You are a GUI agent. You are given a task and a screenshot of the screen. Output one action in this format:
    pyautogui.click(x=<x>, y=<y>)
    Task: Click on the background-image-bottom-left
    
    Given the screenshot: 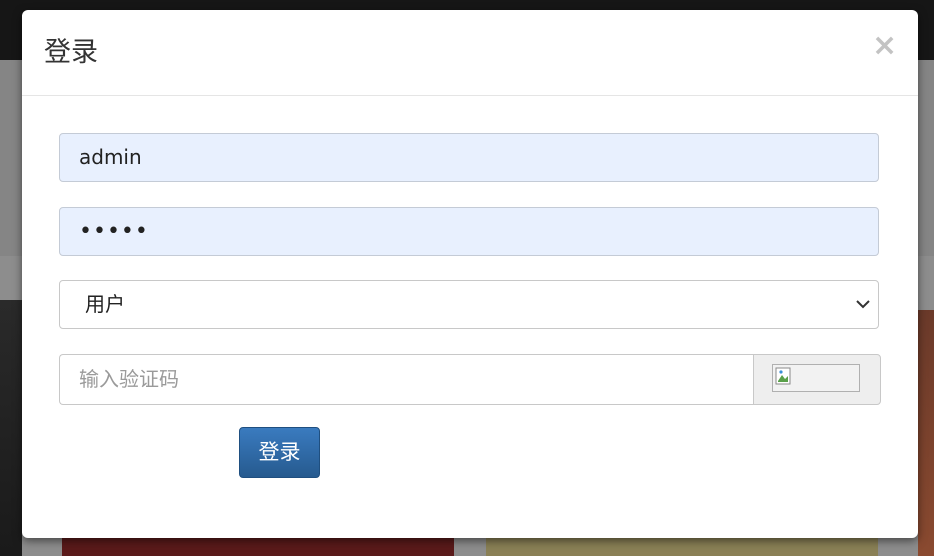 What is the action you would take?
    pyautogui.click(x=258, y=547)
    